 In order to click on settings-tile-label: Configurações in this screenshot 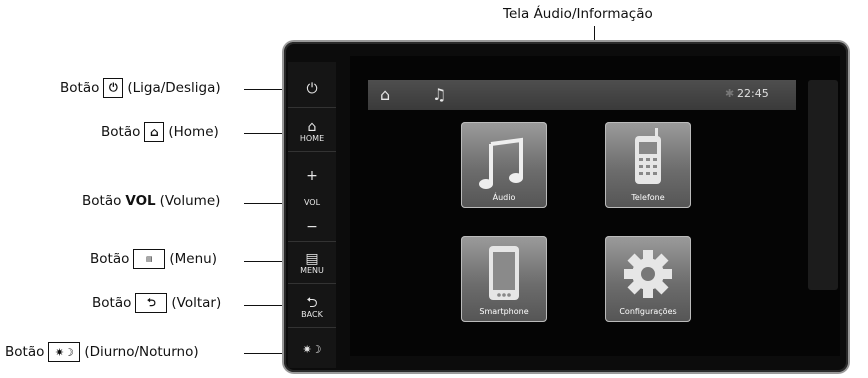, I will do `click(648, 311)`.